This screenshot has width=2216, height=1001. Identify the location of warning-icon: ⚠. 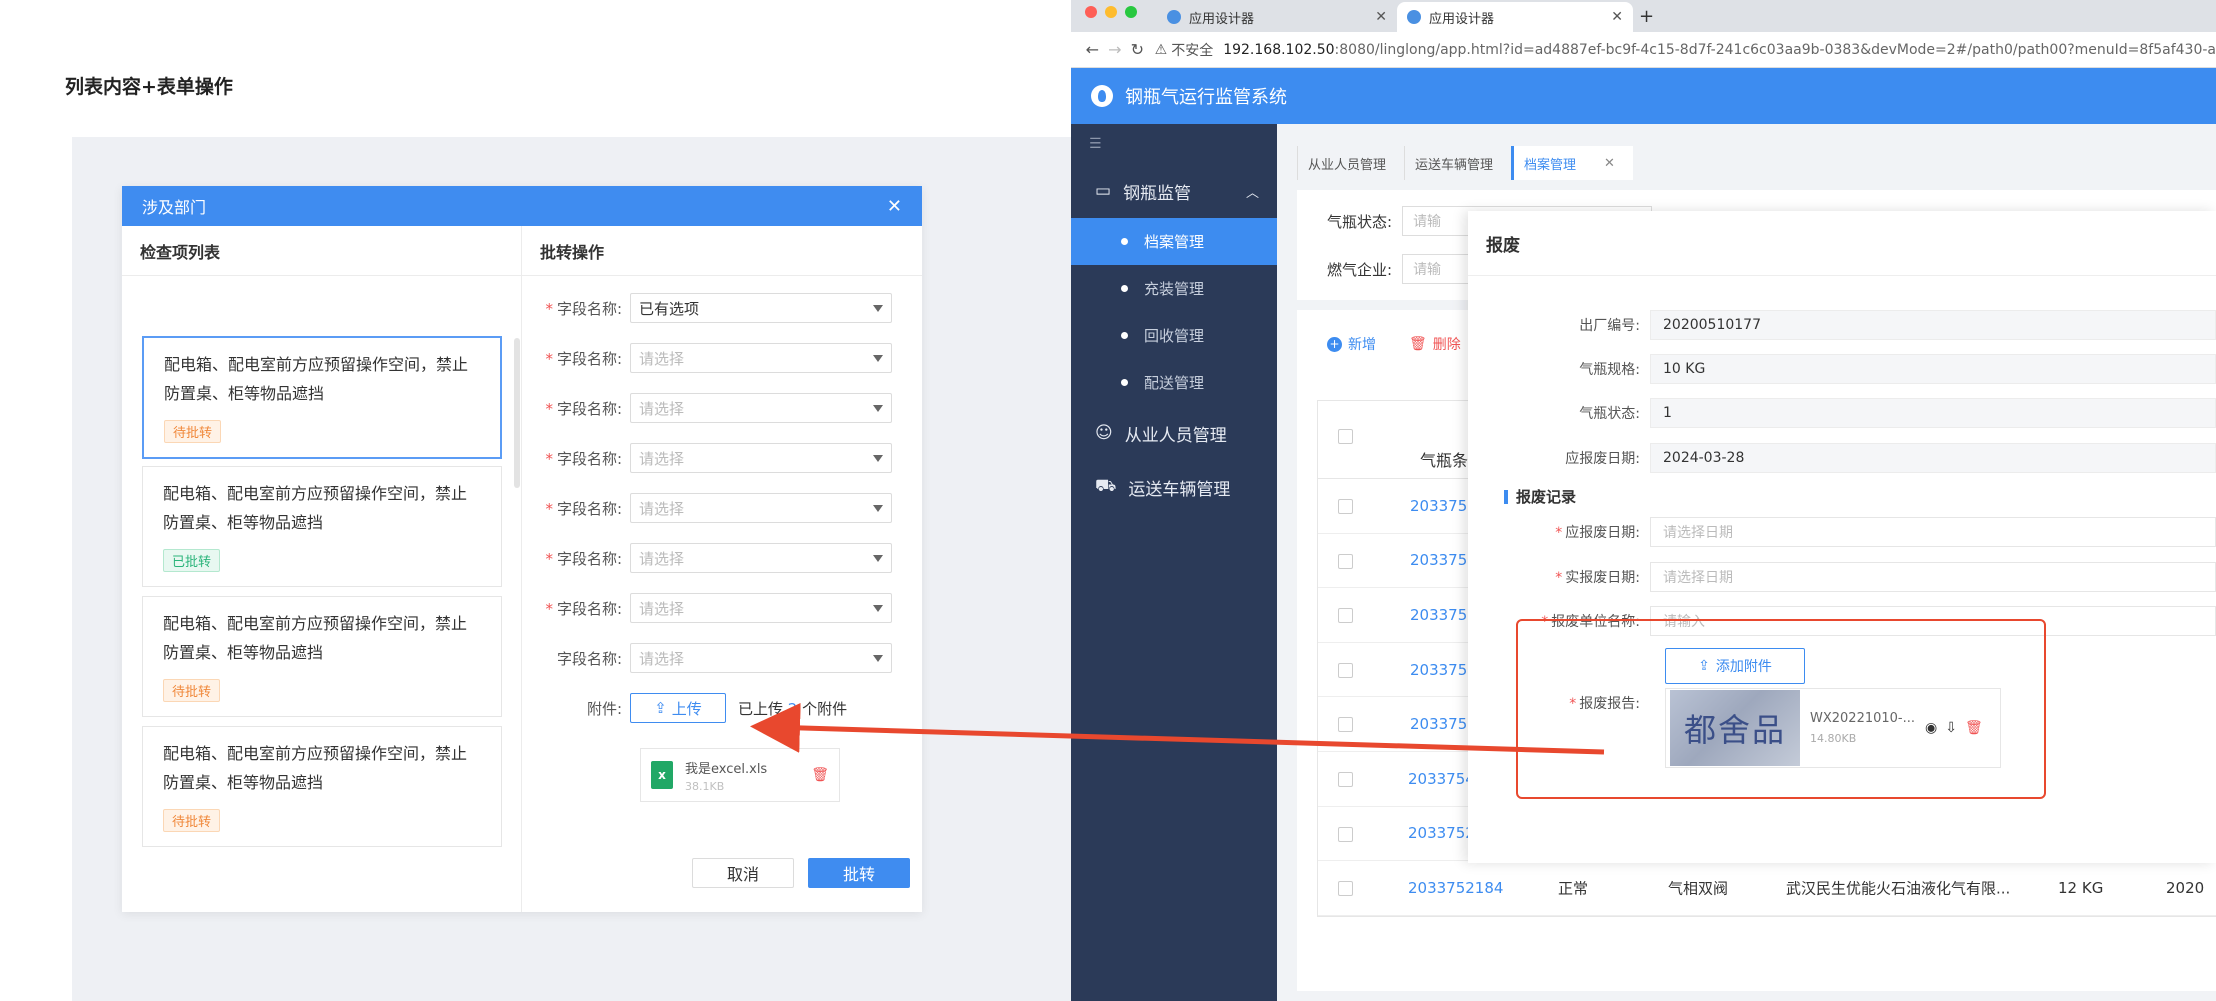
(1161, 49).